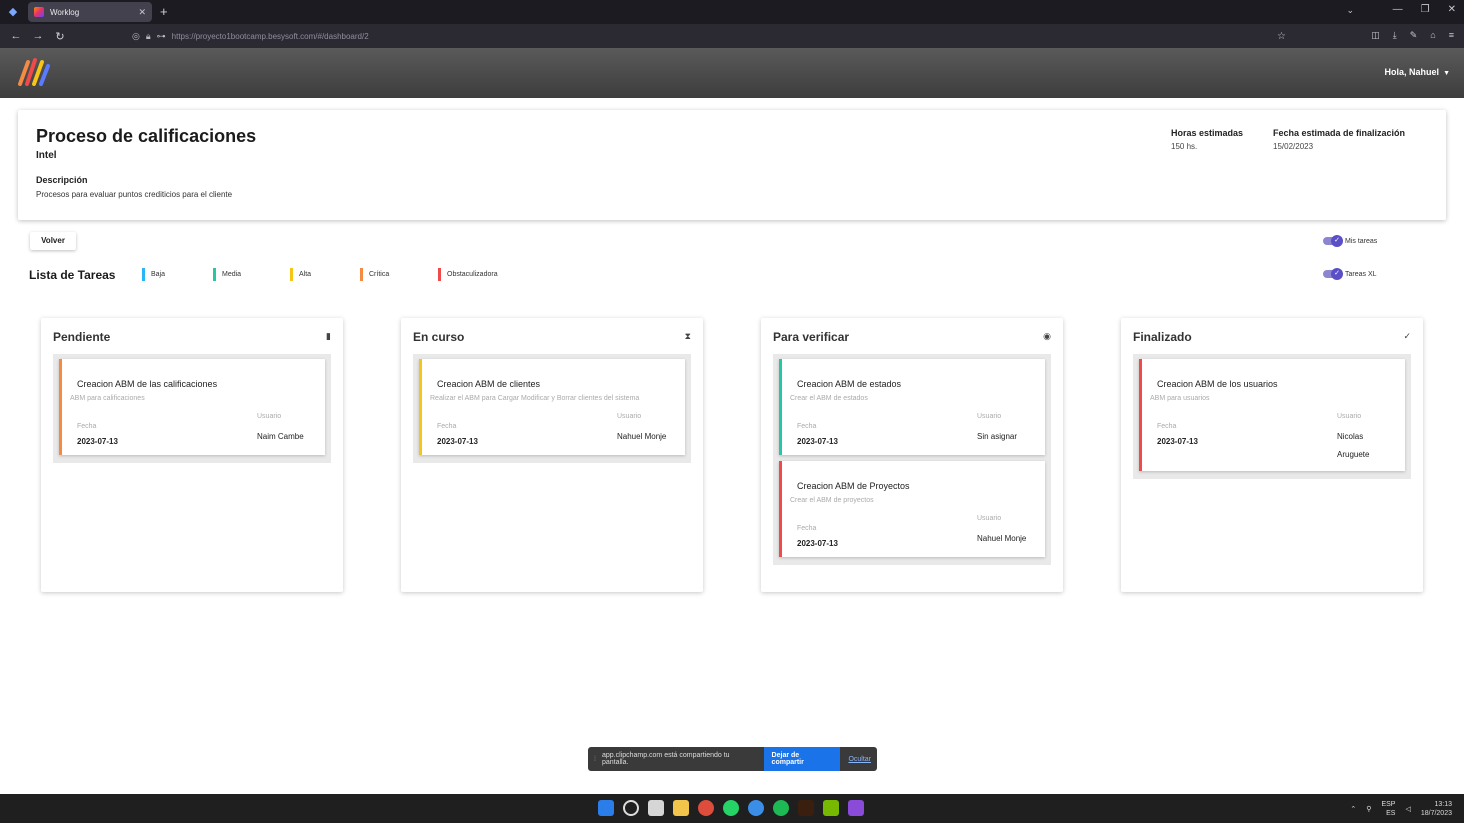 The height and width of the screenshot is (823, 1464). Describe the element at coordinates (829, 398) in the screenshot. I see `task-description: Crear el ABM de estados` at that location.